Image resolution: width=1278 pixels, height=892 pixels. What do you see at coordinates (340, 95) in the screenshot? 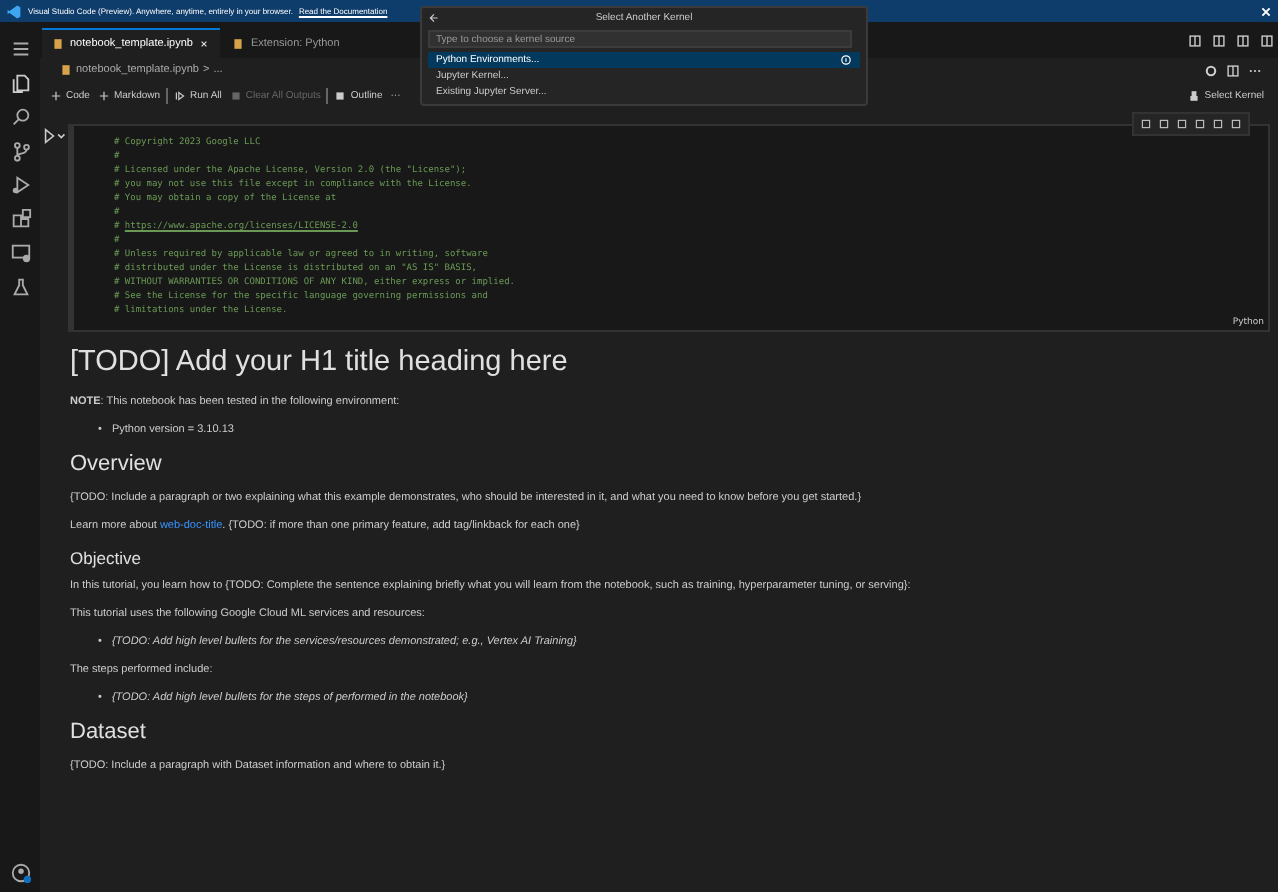
I see `outline-icon` at bounding box center [340, 95].